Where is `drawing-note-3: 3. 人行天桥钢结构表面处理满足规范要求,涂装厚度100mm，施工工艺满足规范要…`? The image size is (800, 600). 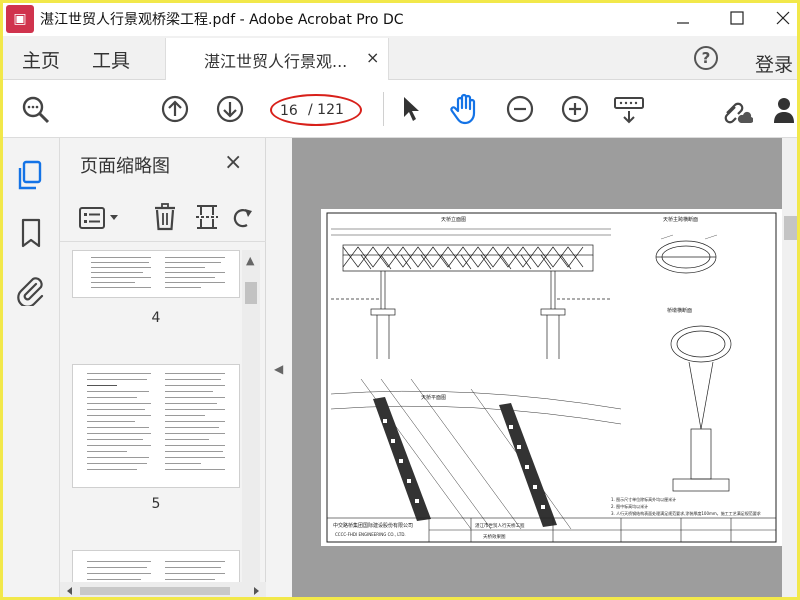 drawing-note-3: 3. 人行天桥钢结构表面处理满足规范要求,涂装厚度100mm，施工工艺满足规范要… is located at coordinates (686, 513).